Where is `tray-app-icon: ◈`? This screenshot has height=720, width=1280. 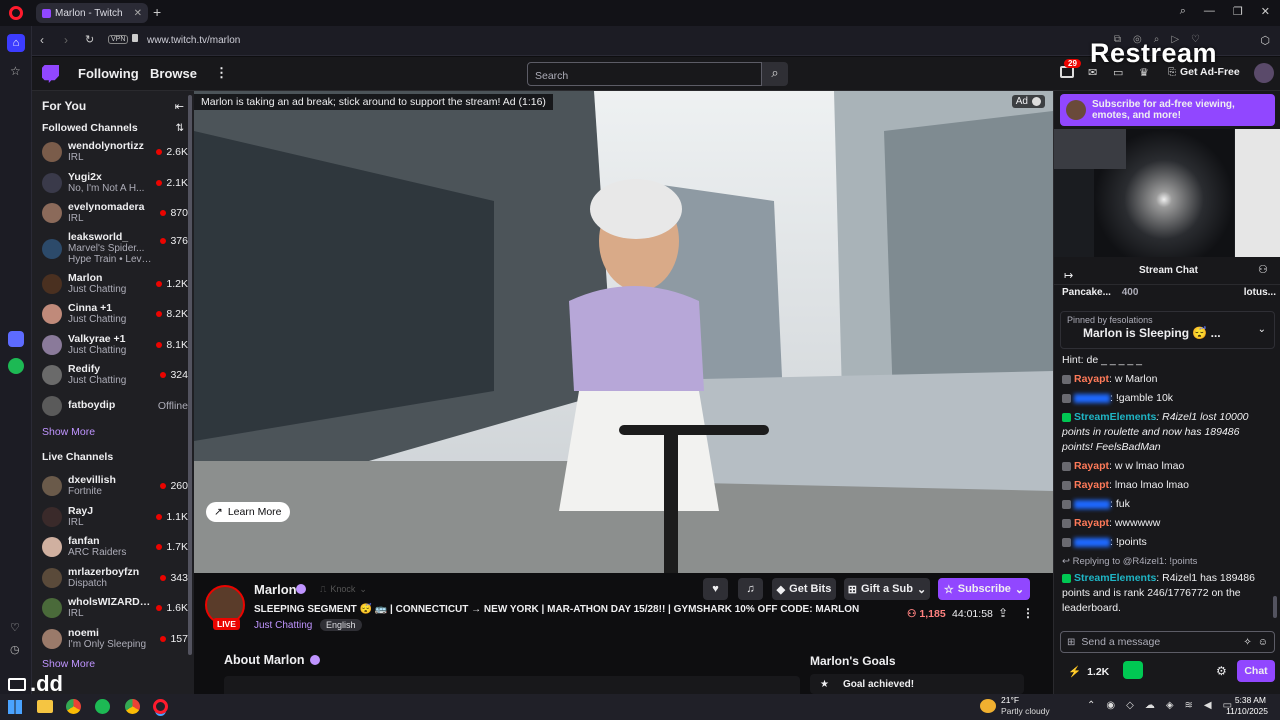
tray-app-icon: ◈ is located at coordinates (1170, 705).